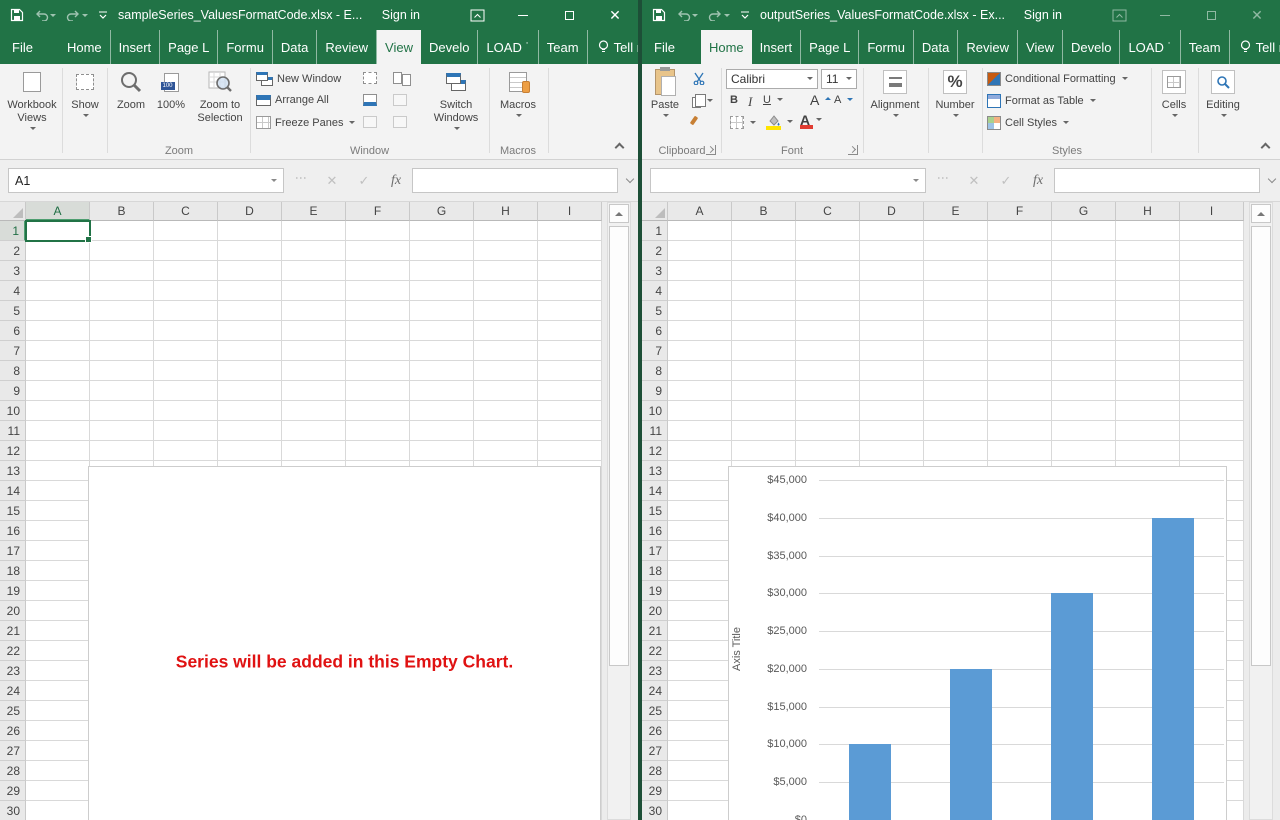  I want to click on new-window-button: New Window, so click(298, 79).